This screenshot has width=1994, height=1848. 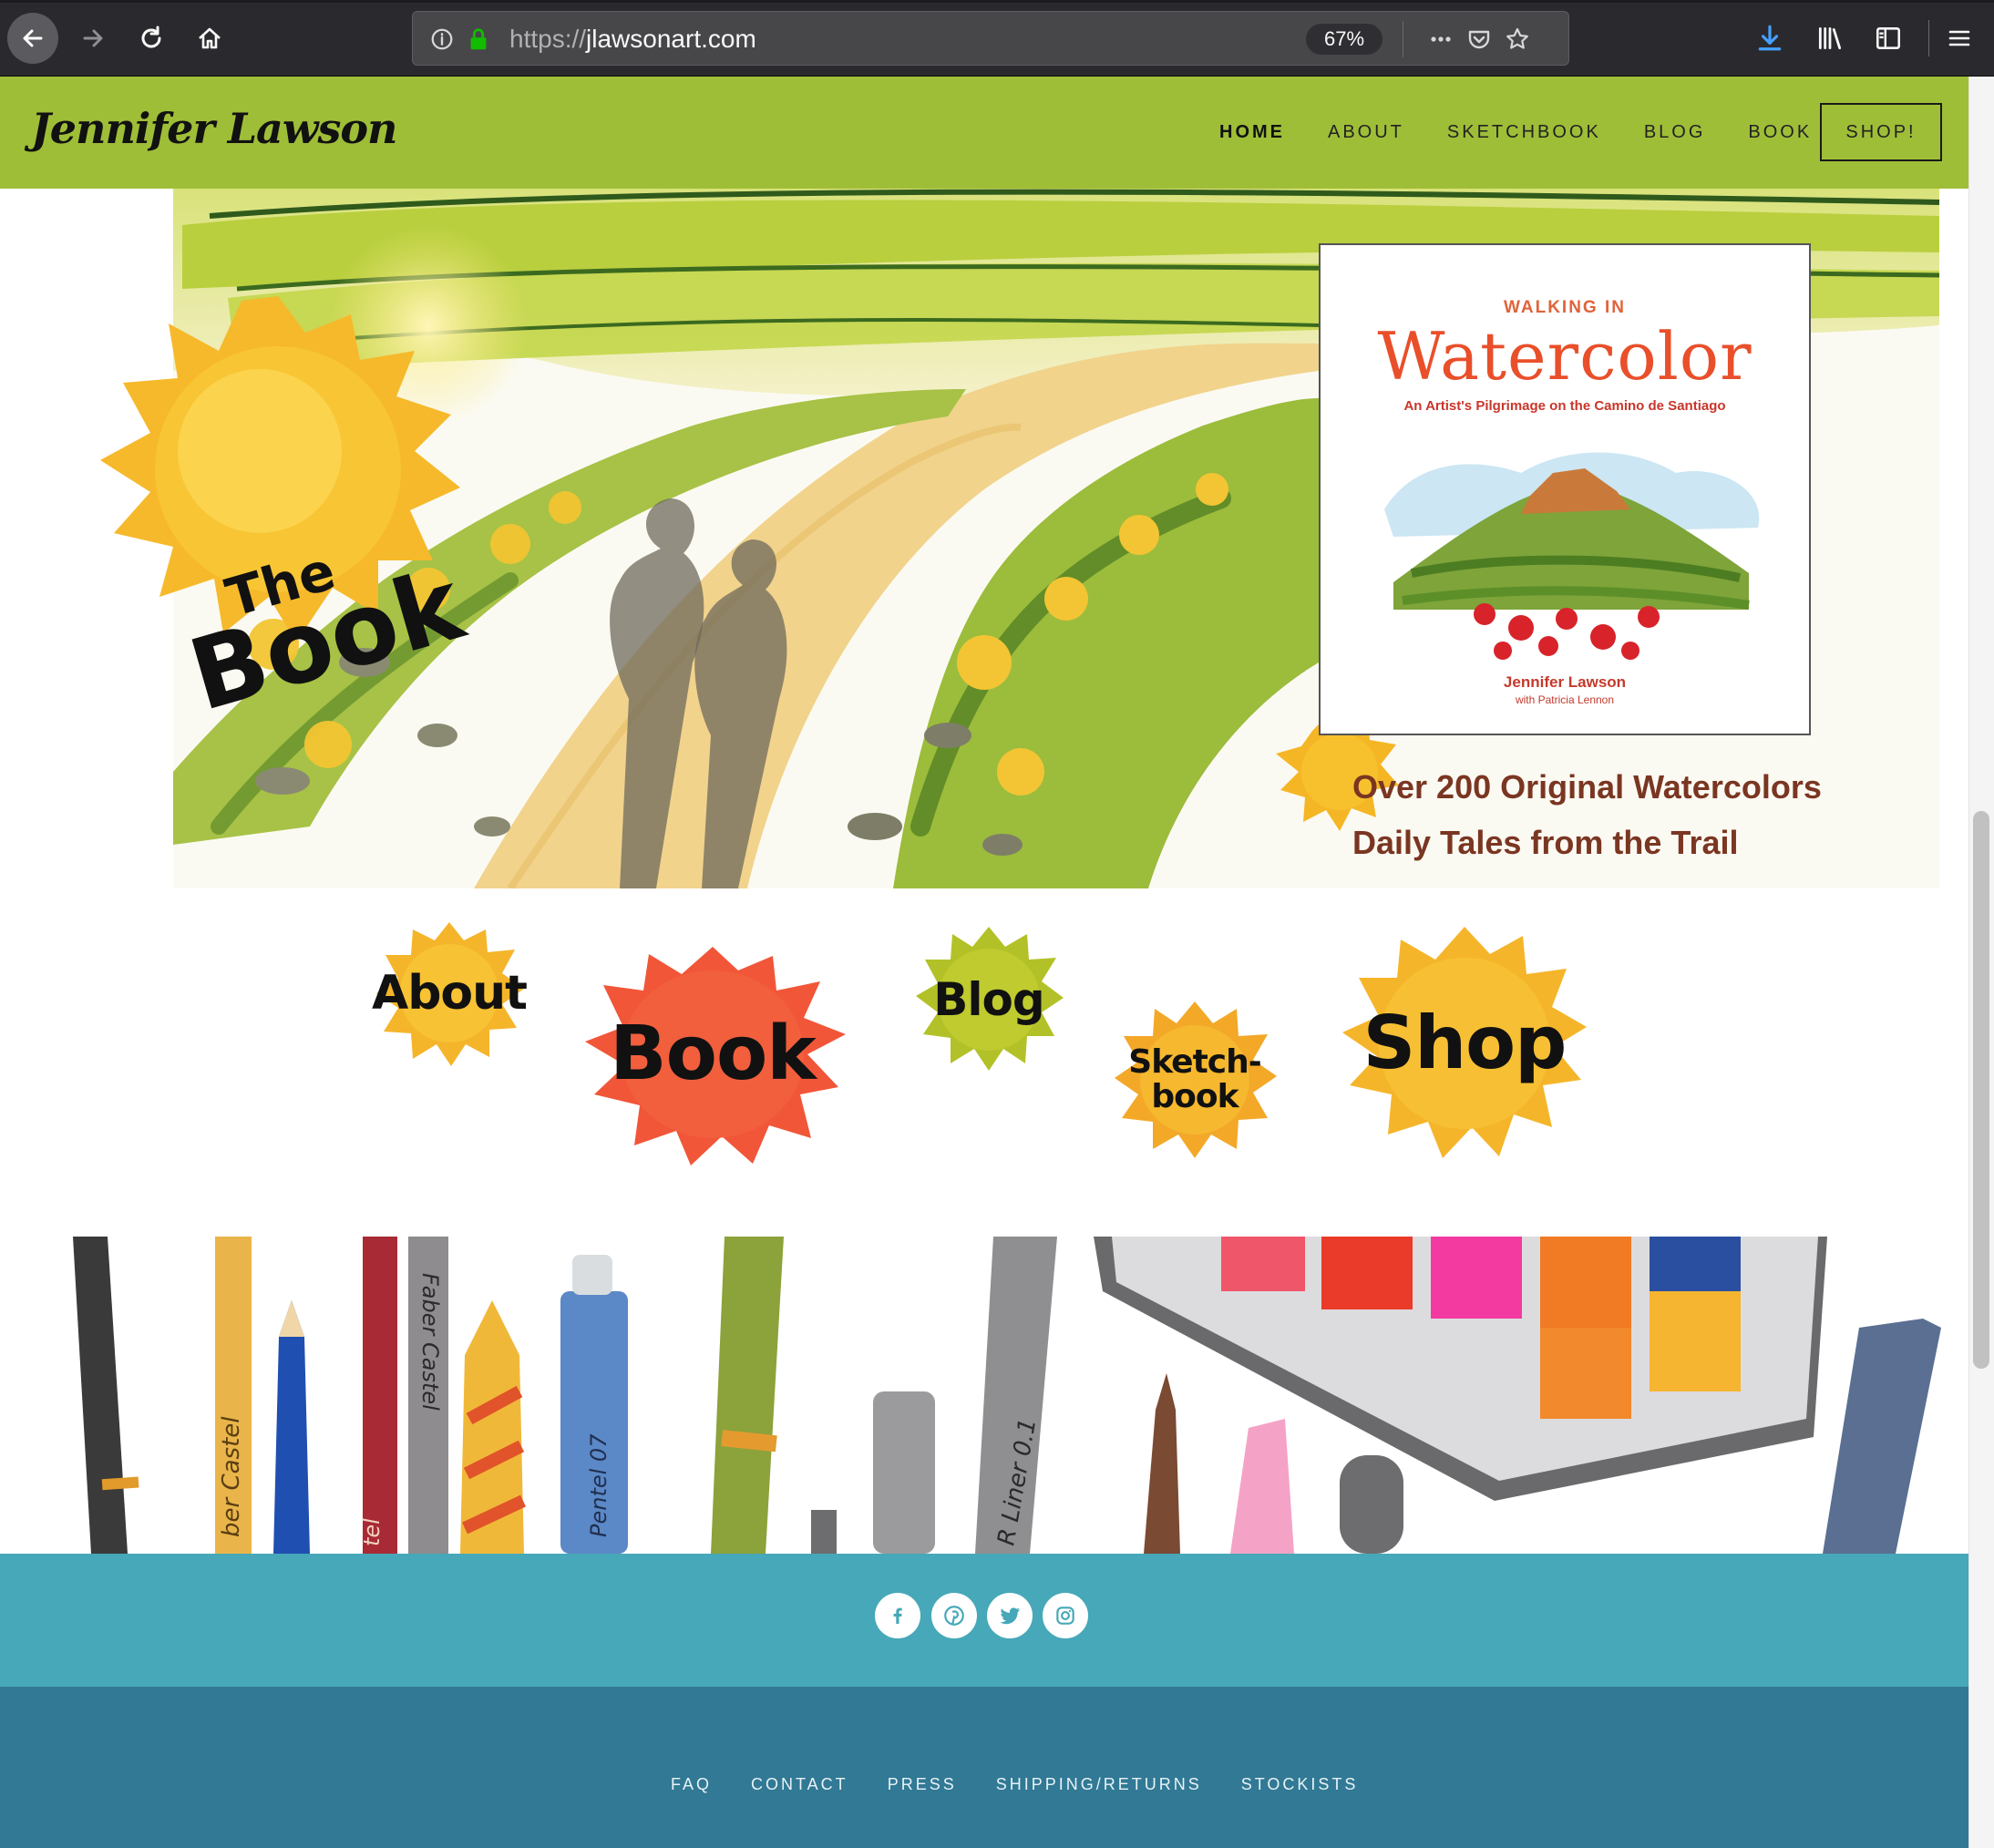 I want to click on pinterest-link, so click(x=954, y=1615).